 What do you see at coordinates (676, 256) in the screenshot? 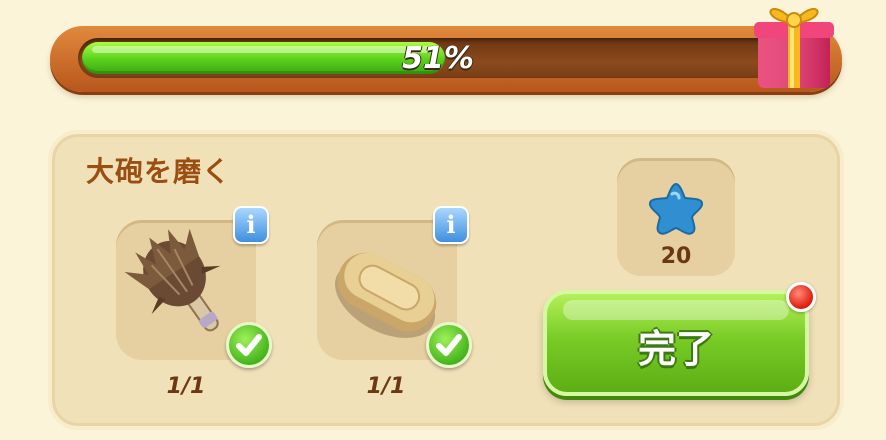
I see `reward-value: 20` at bounding box center [676, 256].